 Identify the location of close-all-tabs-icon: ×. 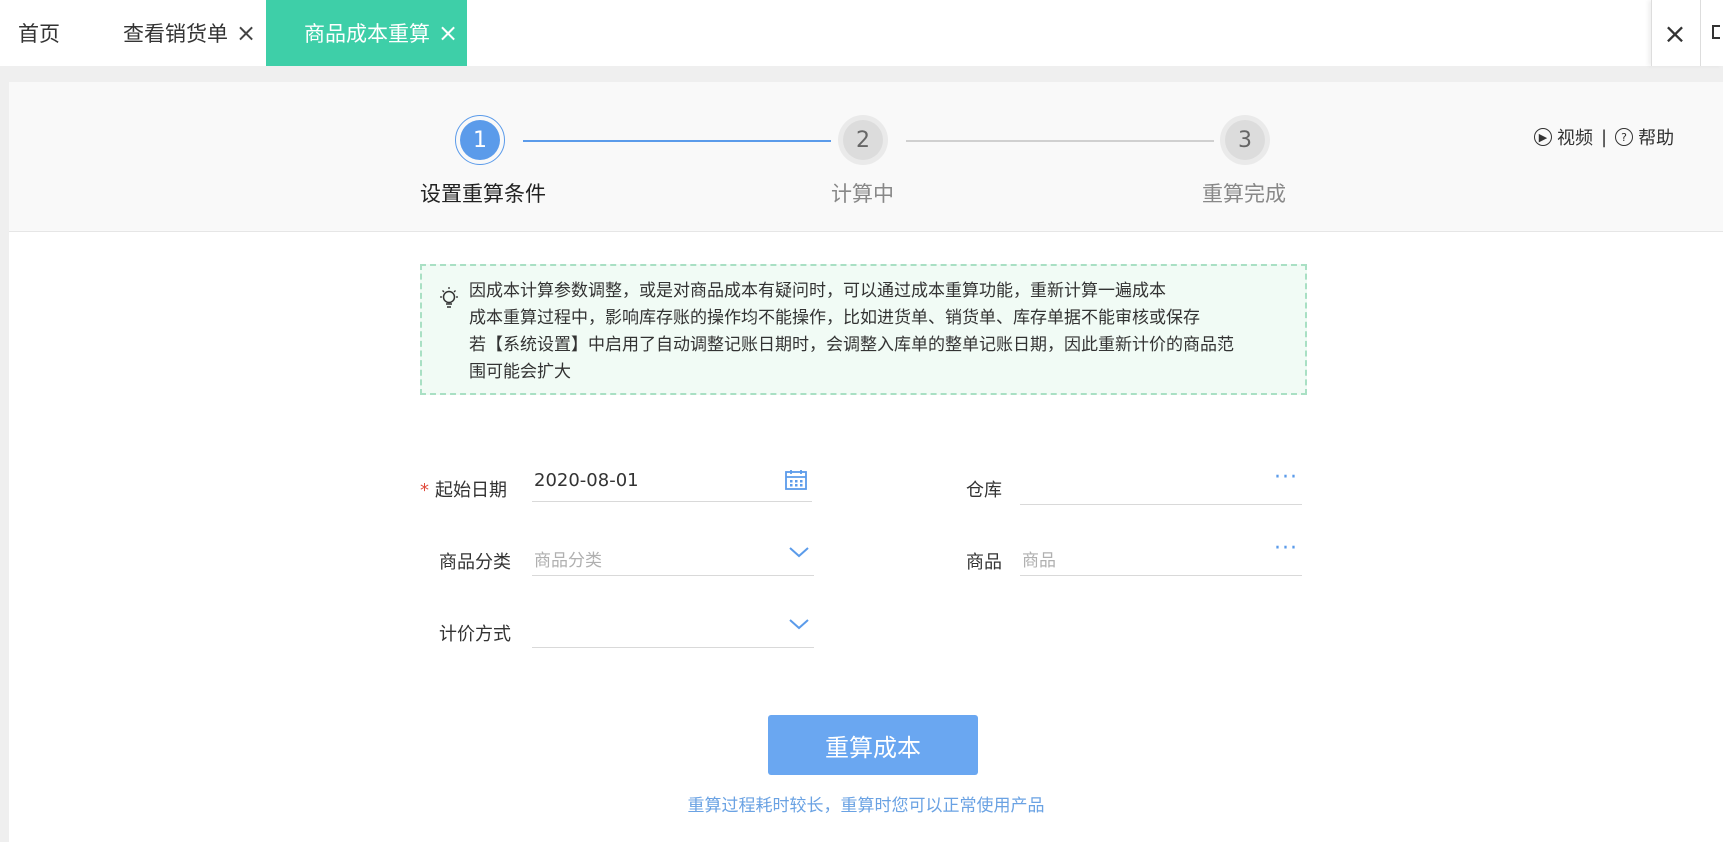
(1675, 33).